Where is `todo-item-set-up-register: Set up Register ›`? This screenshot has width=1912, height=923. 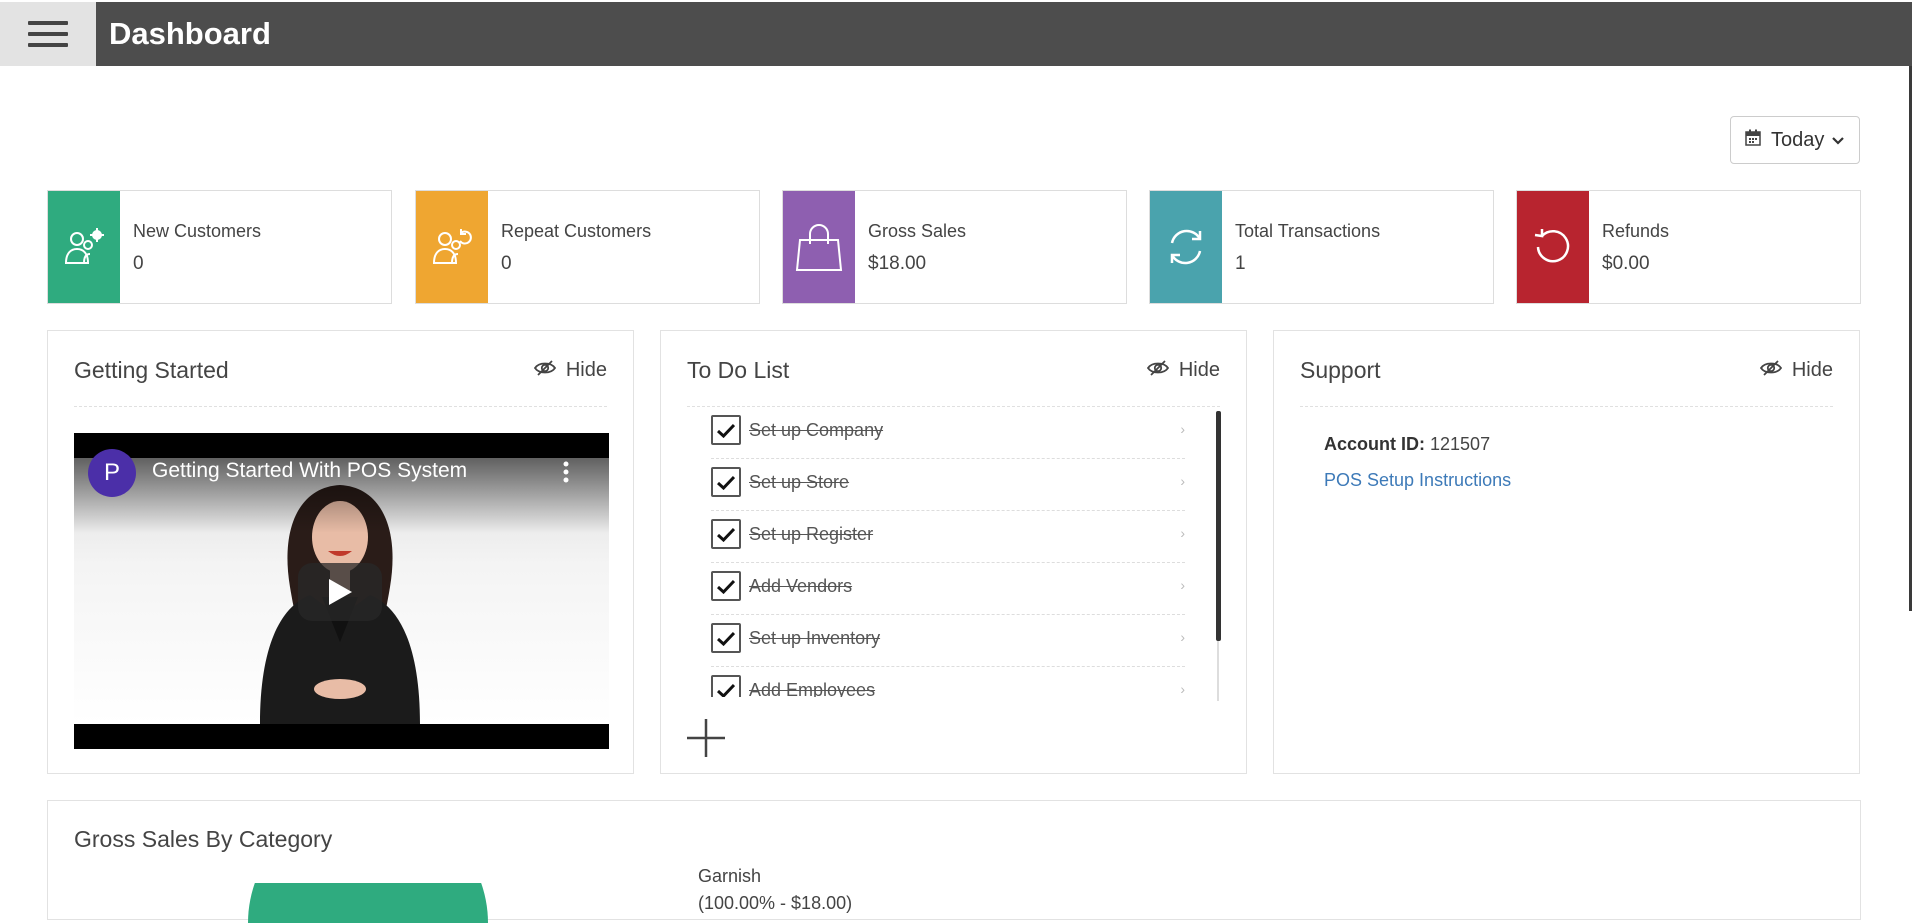
todo-item-set-up-register: Set up Register › is located at coordinates (948, 537).